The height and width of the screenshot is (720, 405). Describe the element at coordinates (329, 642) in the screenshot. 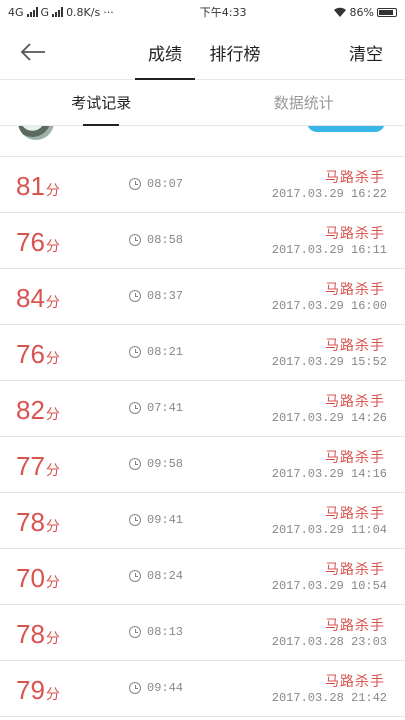

I see `record-date: 2017.03.28 23:03` at that location.